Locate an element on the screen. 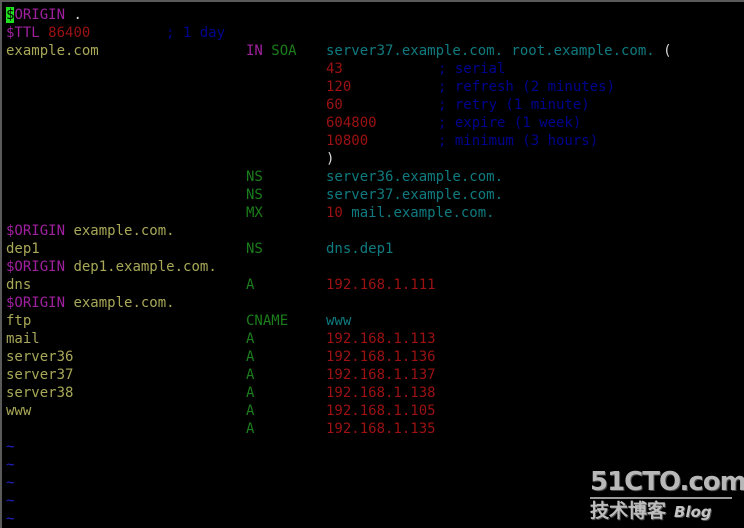  zone-file-line: 192.168.1.113 is located at coordinates (381, 339).